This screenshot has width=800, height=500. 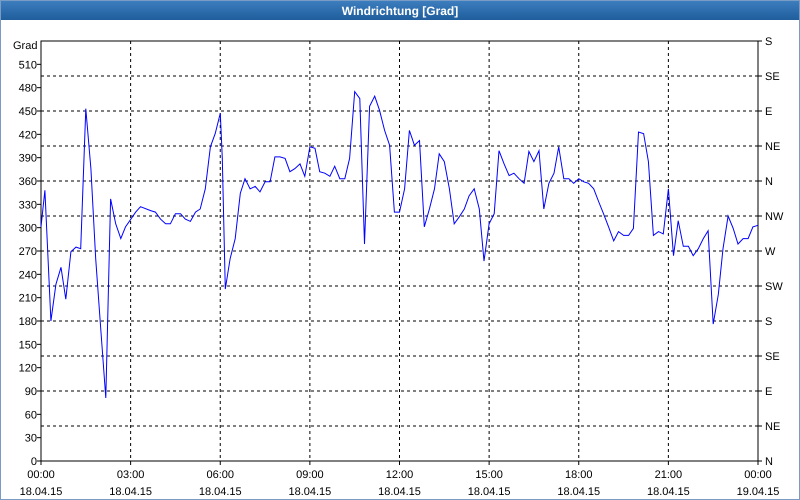 What do you see at coordinates (27, 345) in the screenshot?
I see `y-tick-label: 150` at bounding box center [27, 345].